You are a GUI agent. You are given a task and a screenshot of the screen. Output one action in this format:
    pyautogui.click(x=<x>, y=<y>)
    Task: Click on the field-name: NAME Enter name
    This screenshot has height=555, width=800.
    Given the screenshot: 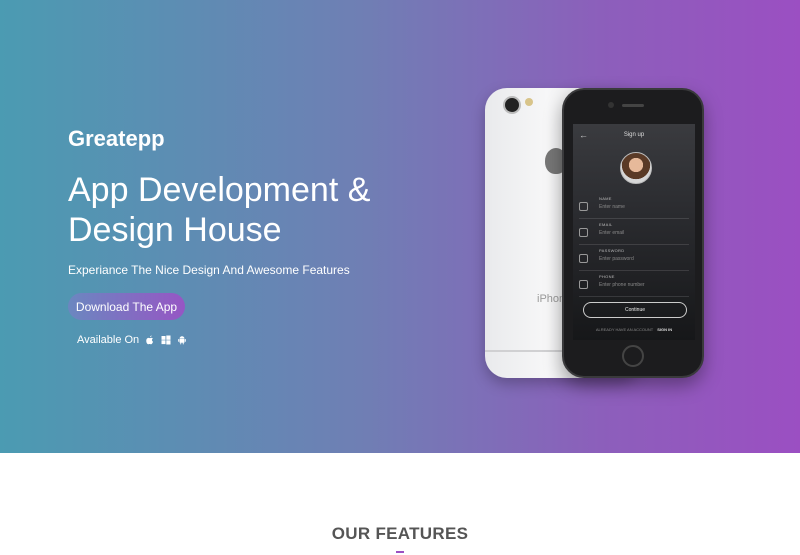 What is the action you would take?
    pyautogui.click(x=634, y=206)
    